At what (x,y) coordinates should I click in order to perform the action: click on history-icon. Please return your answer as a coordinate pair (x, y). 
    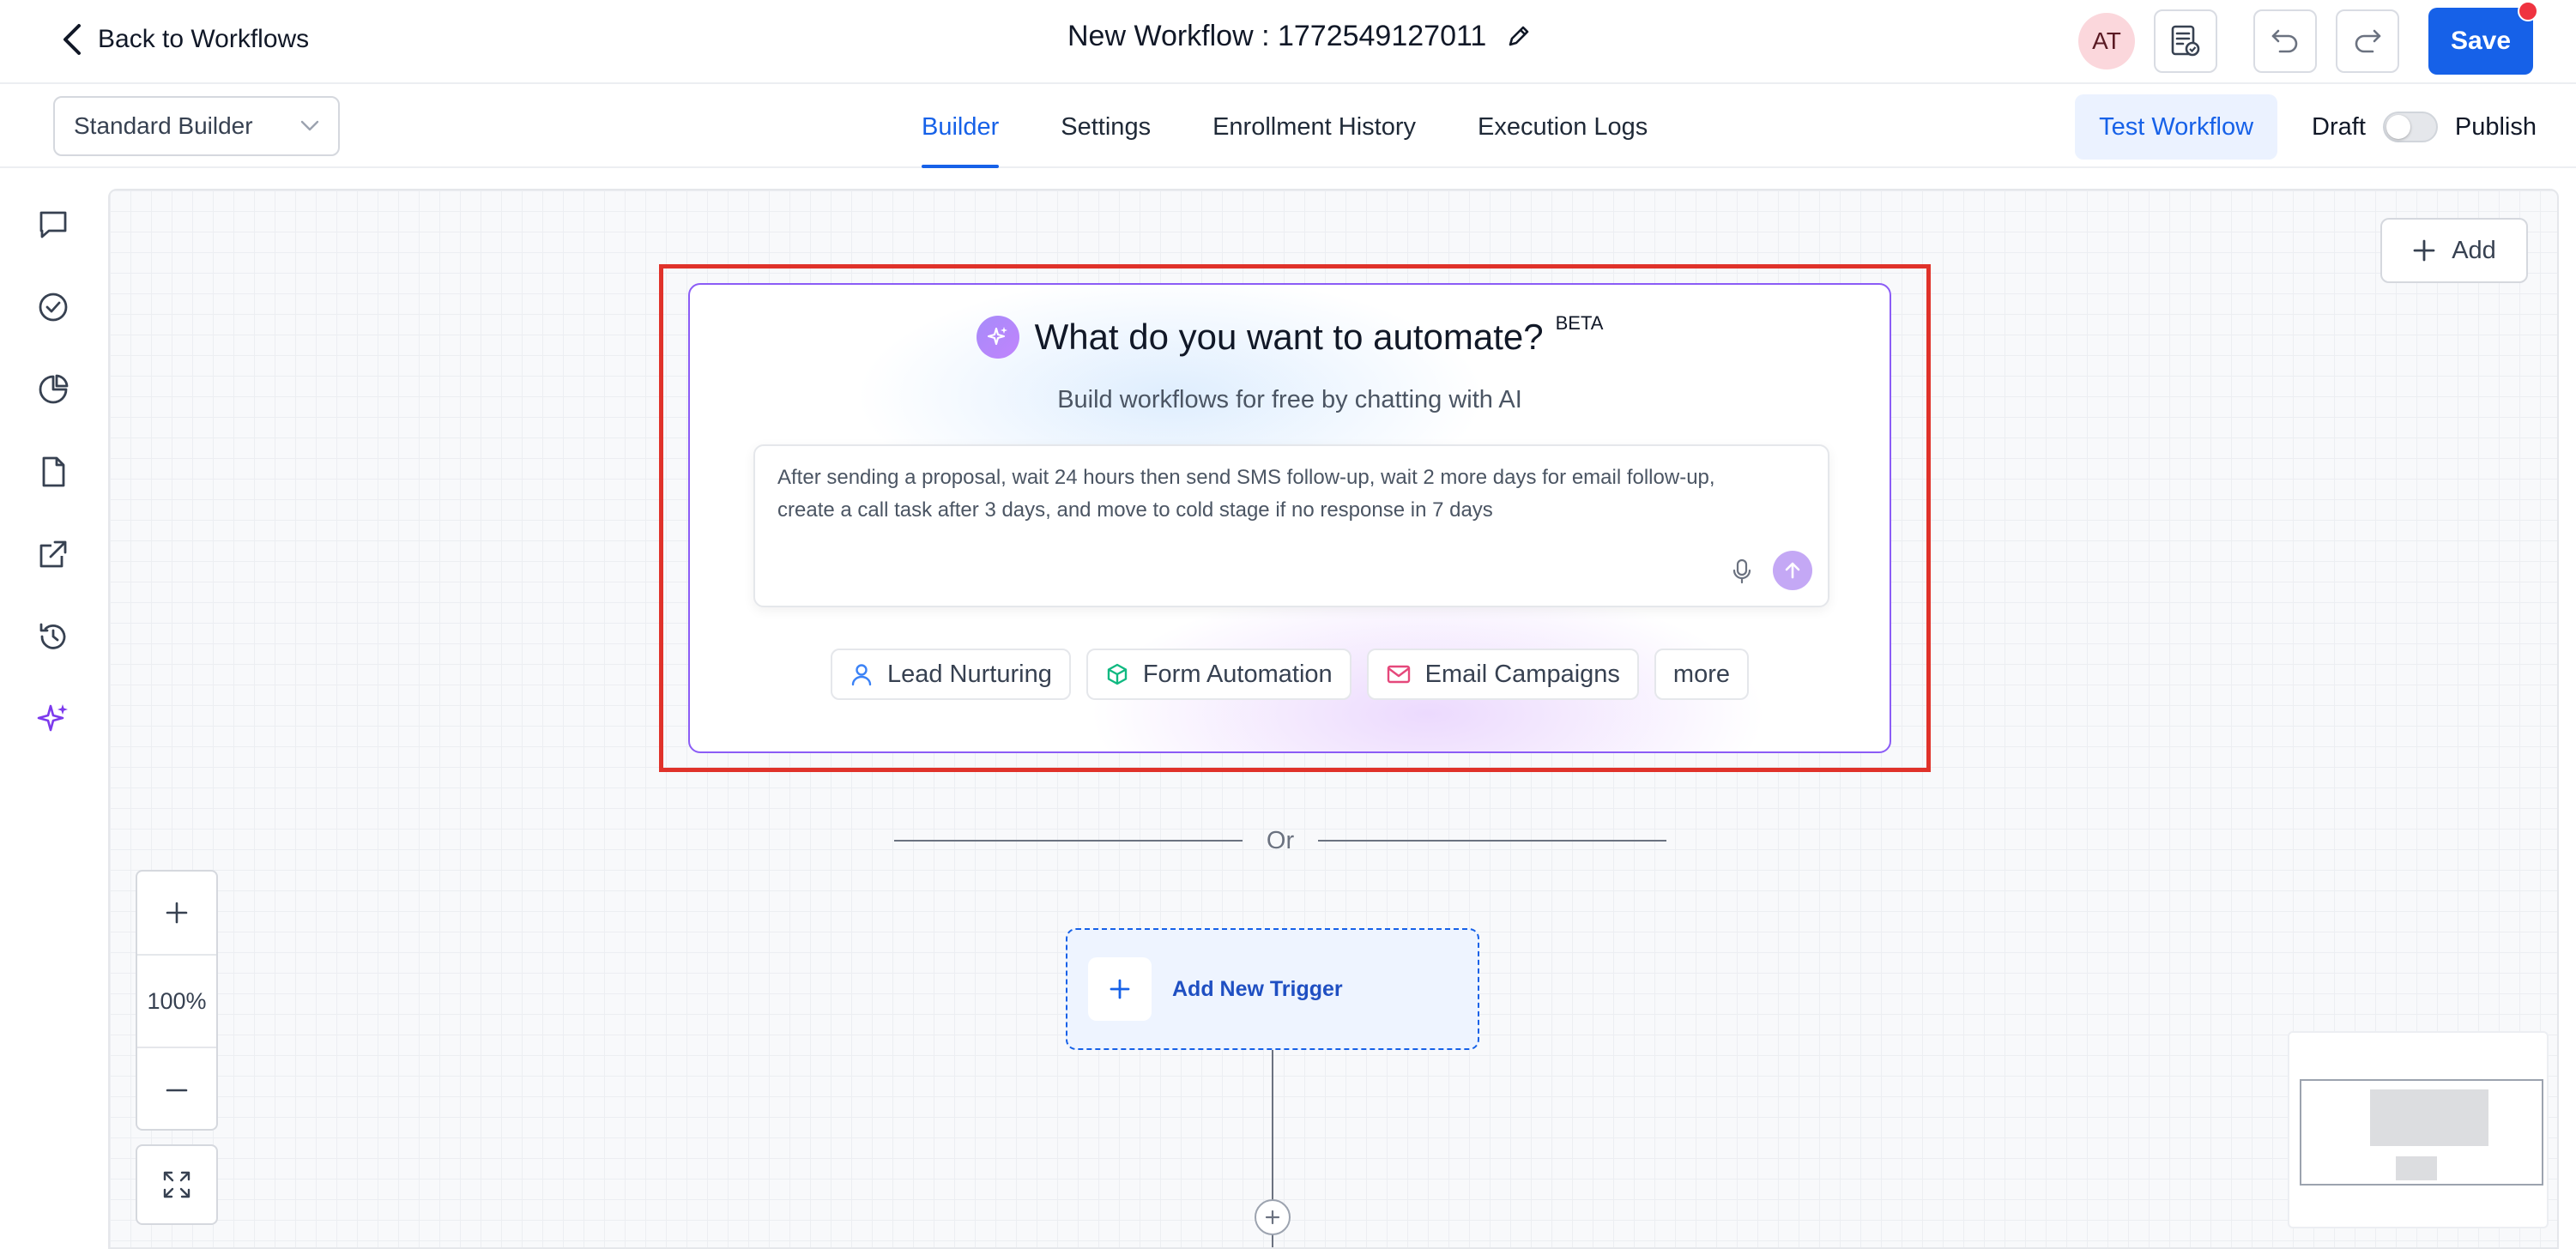
    Looking at the image, I should click on (53, 636).